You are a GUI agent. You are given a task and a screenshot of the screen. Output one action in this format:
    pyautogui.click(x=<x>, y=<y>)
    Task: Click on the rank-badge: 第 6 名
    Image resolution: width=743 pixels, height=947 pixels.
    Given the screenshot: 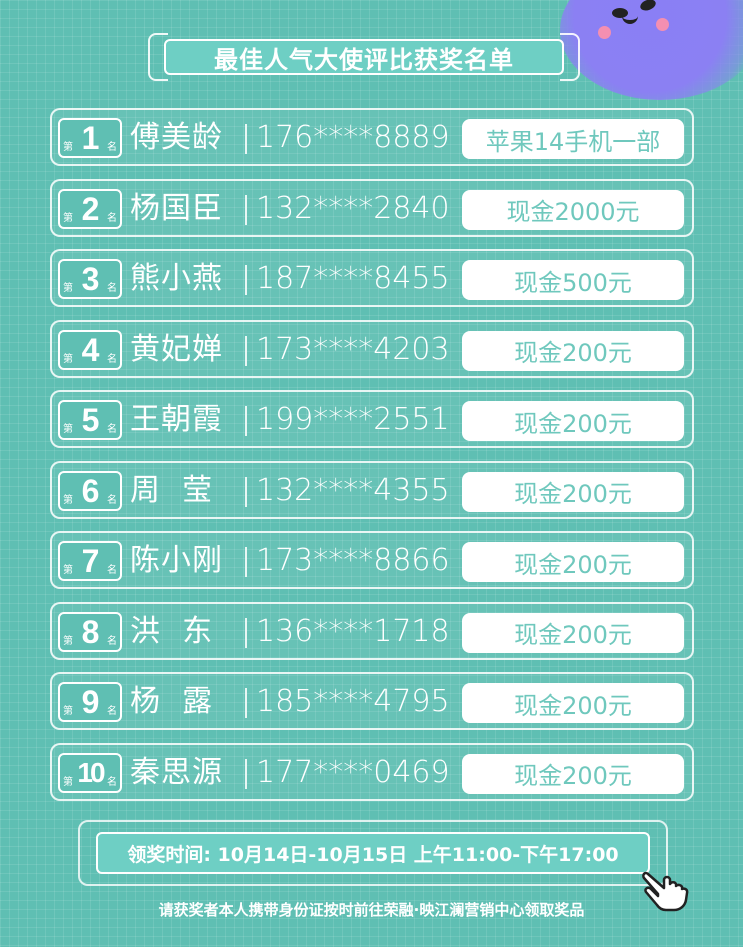 What is the action you would take?
    pyautogui.click(x=90, y=490)
    